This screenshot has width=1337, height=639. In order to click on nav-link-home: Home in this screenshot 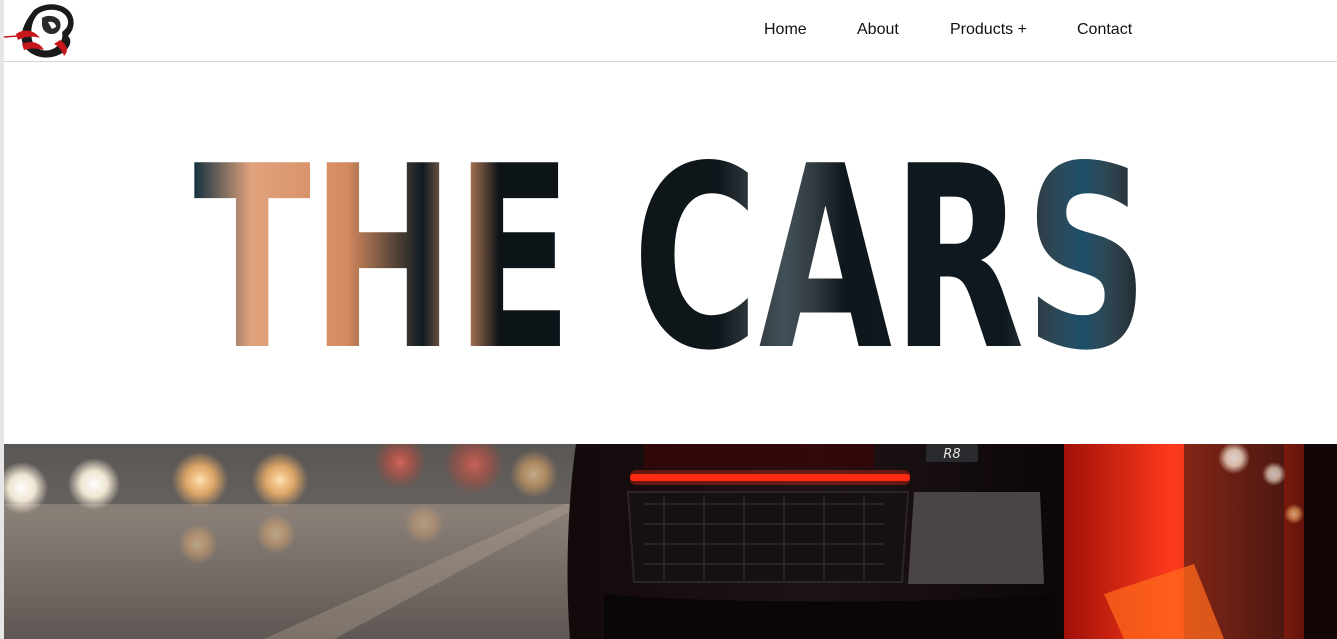, I will do `click(785, 30)`.